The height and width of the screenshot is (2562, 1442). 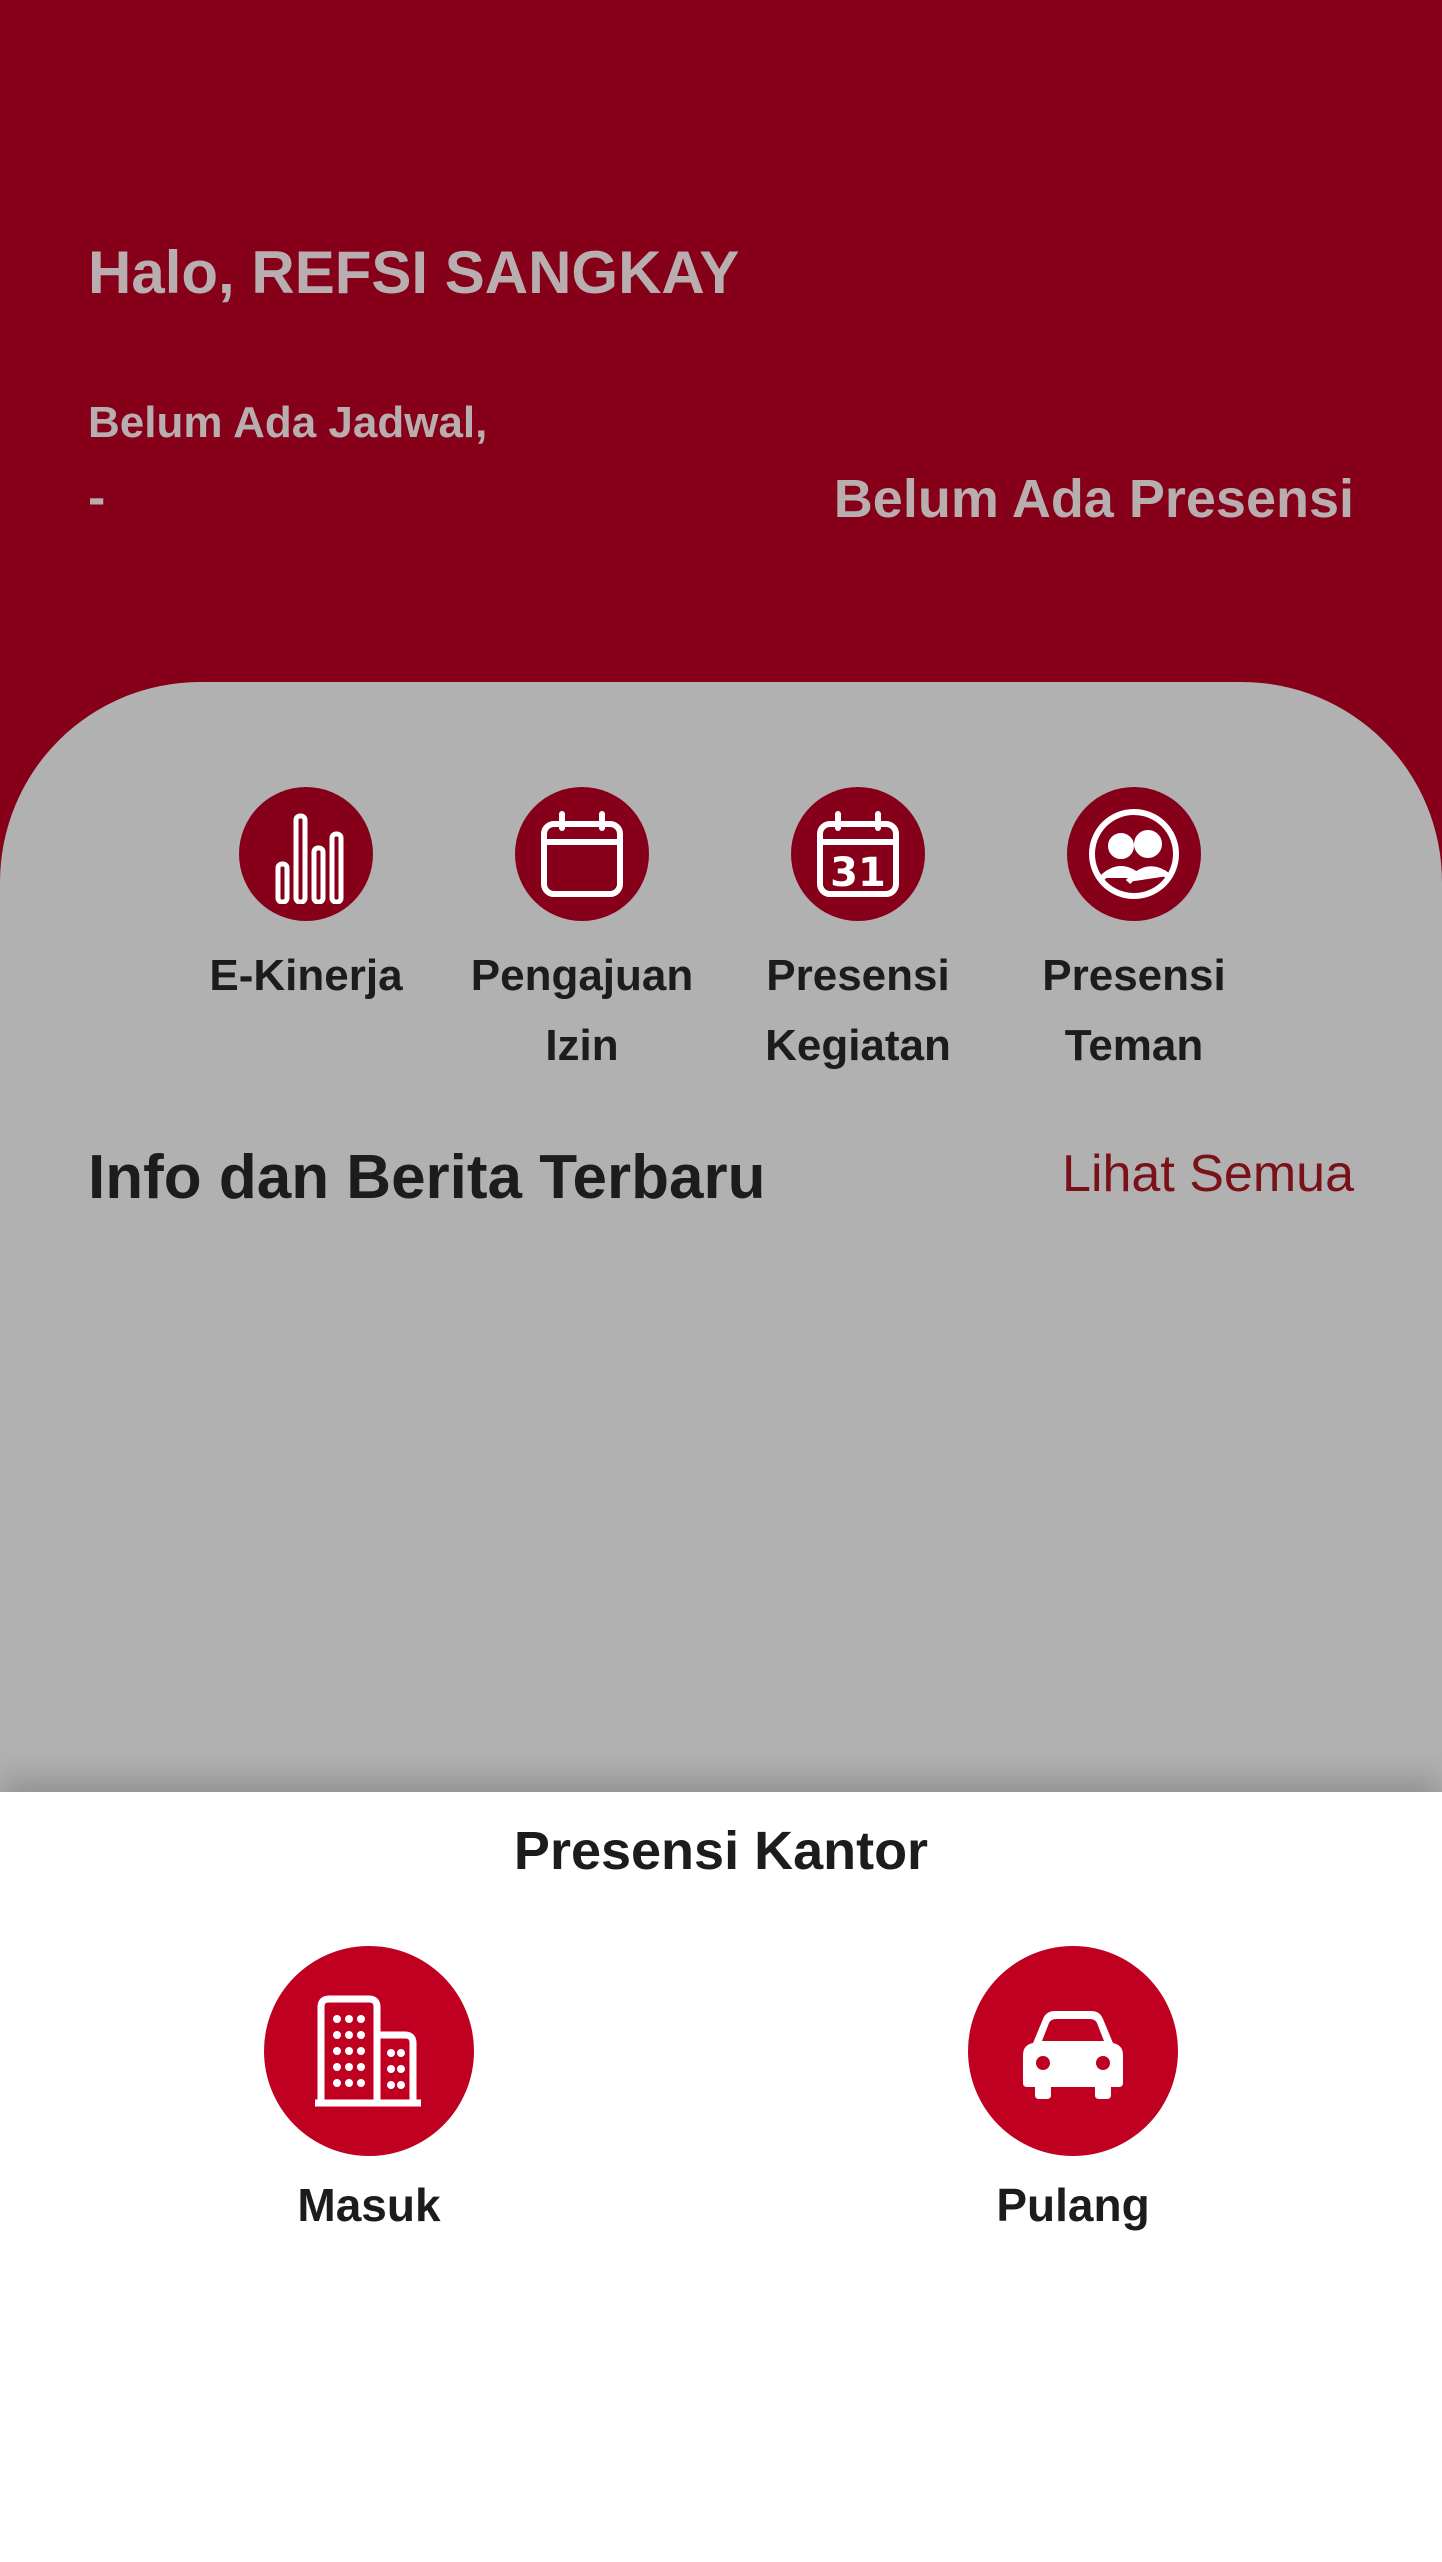 I want to click on schedule-value: -, so click(x=97, y=498).